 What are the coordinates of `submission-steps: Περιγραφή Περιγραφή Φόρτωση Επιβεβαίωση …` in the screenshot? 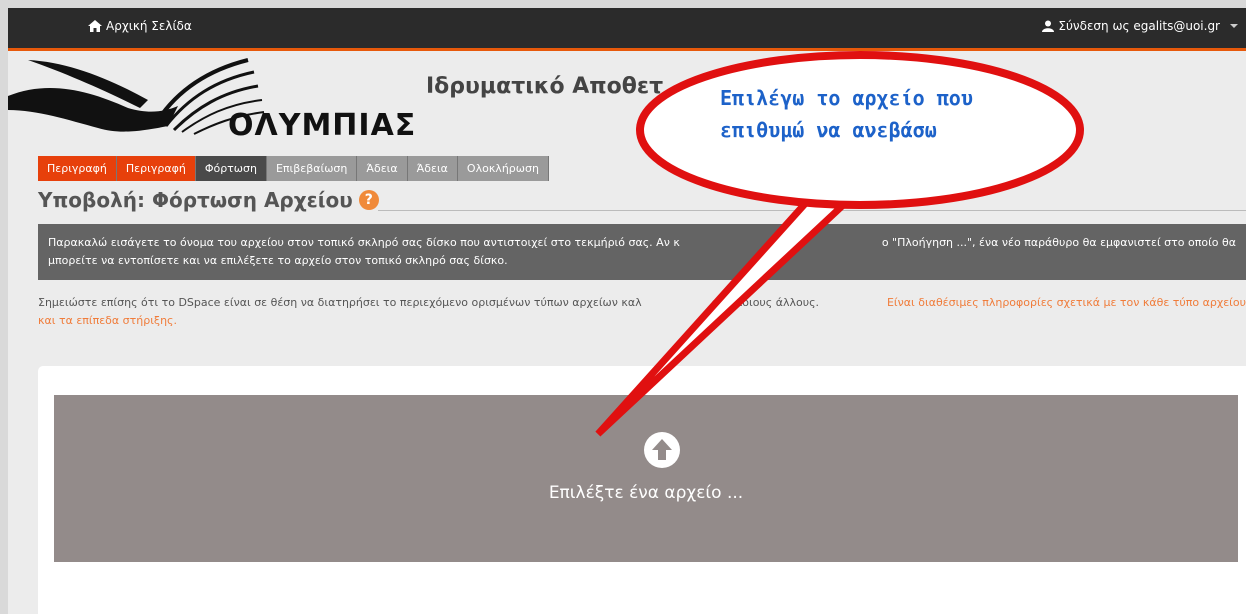 It's located at (293, 168).